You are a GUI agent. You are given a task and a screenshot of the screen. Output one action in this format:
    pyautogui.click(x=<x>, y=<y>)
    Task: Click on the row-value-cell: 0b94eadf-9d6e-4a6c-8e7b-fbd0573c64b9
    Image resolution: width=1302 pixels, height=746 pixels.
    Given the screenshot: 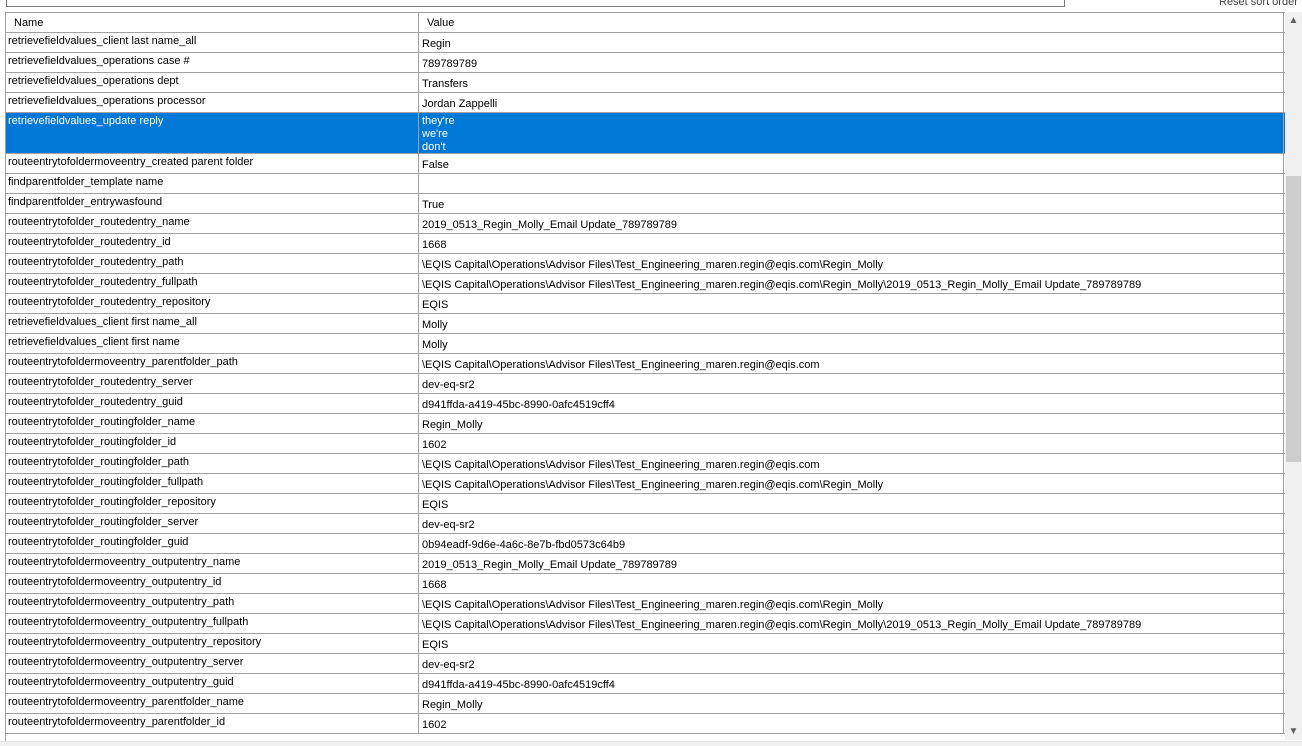 What is the action you would take?
    pyautogui.click(x=851, y=543)
    